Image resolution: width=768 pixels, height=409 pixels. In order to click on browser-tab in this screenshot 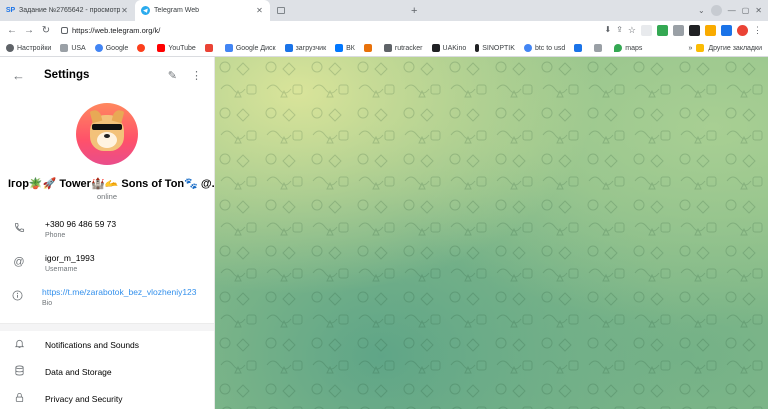, I will do `click(337, 10)`.